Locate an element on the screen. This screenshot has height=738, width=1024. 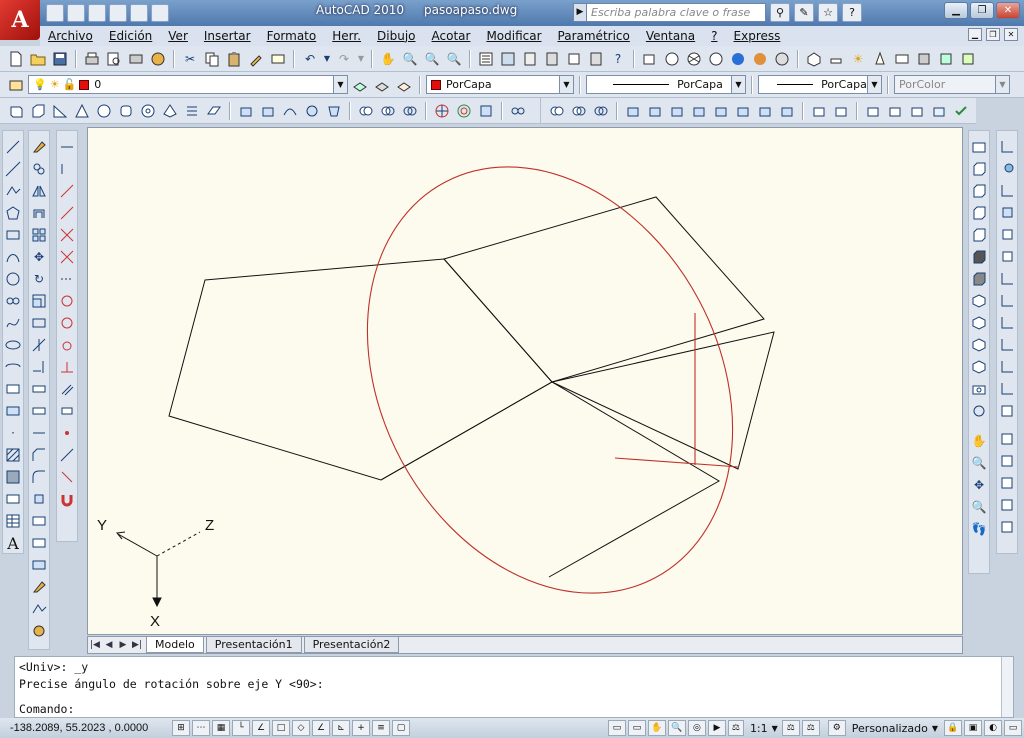
binoculars-icon: ⚲ is located at coordinates (780, 12).